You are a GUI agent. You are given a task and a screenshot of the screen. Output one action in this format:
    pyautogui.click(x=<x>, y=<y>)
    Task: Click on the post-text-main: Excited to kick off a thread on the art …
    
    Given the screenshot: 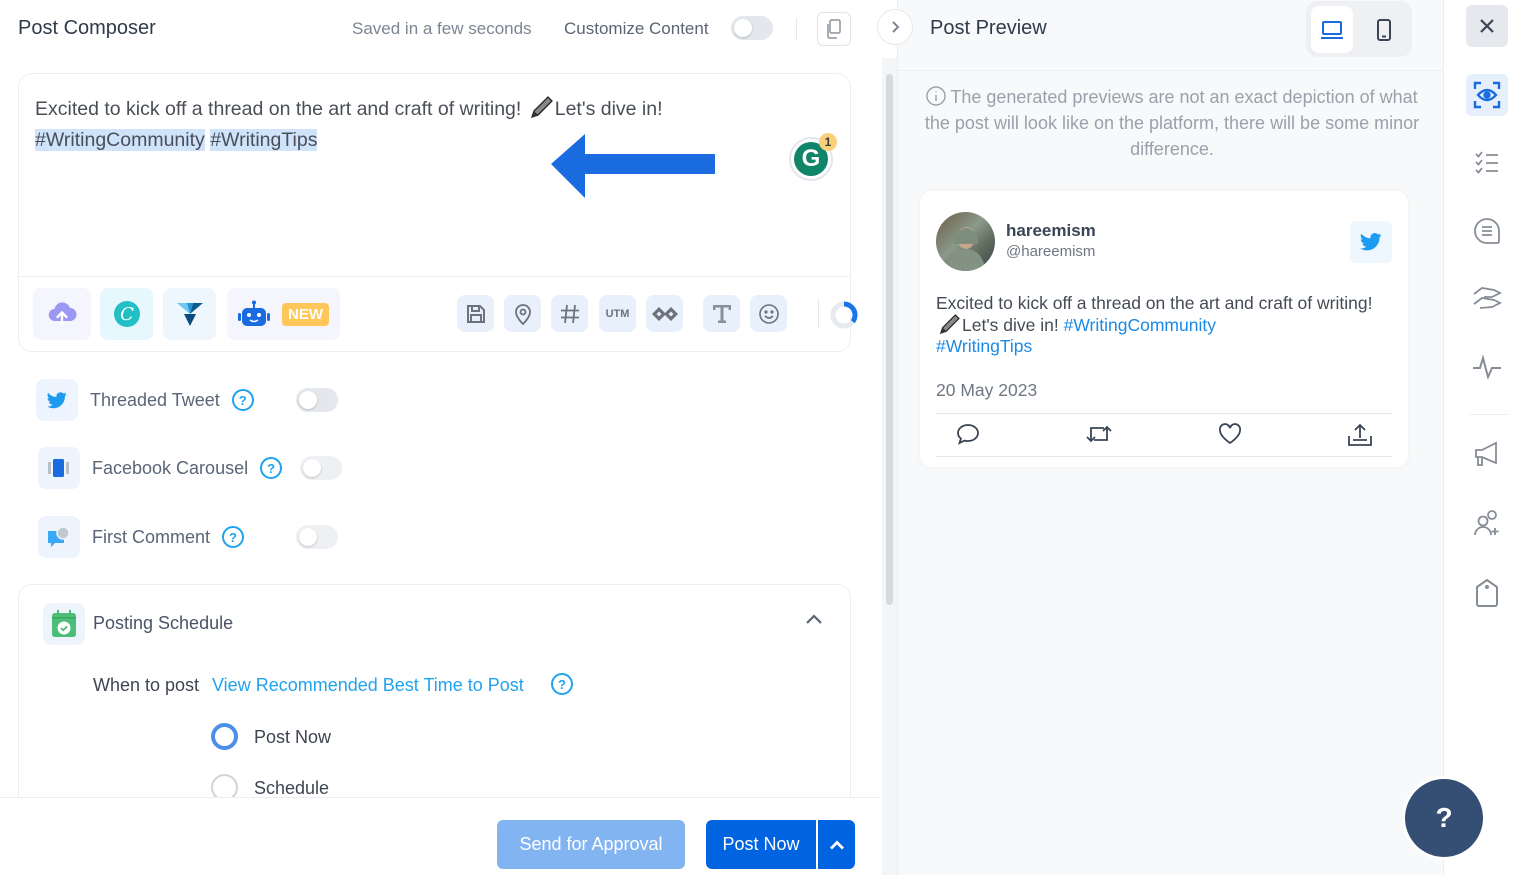 What is the action you would take?
    pyautogui.click(x=281, y=109)
    